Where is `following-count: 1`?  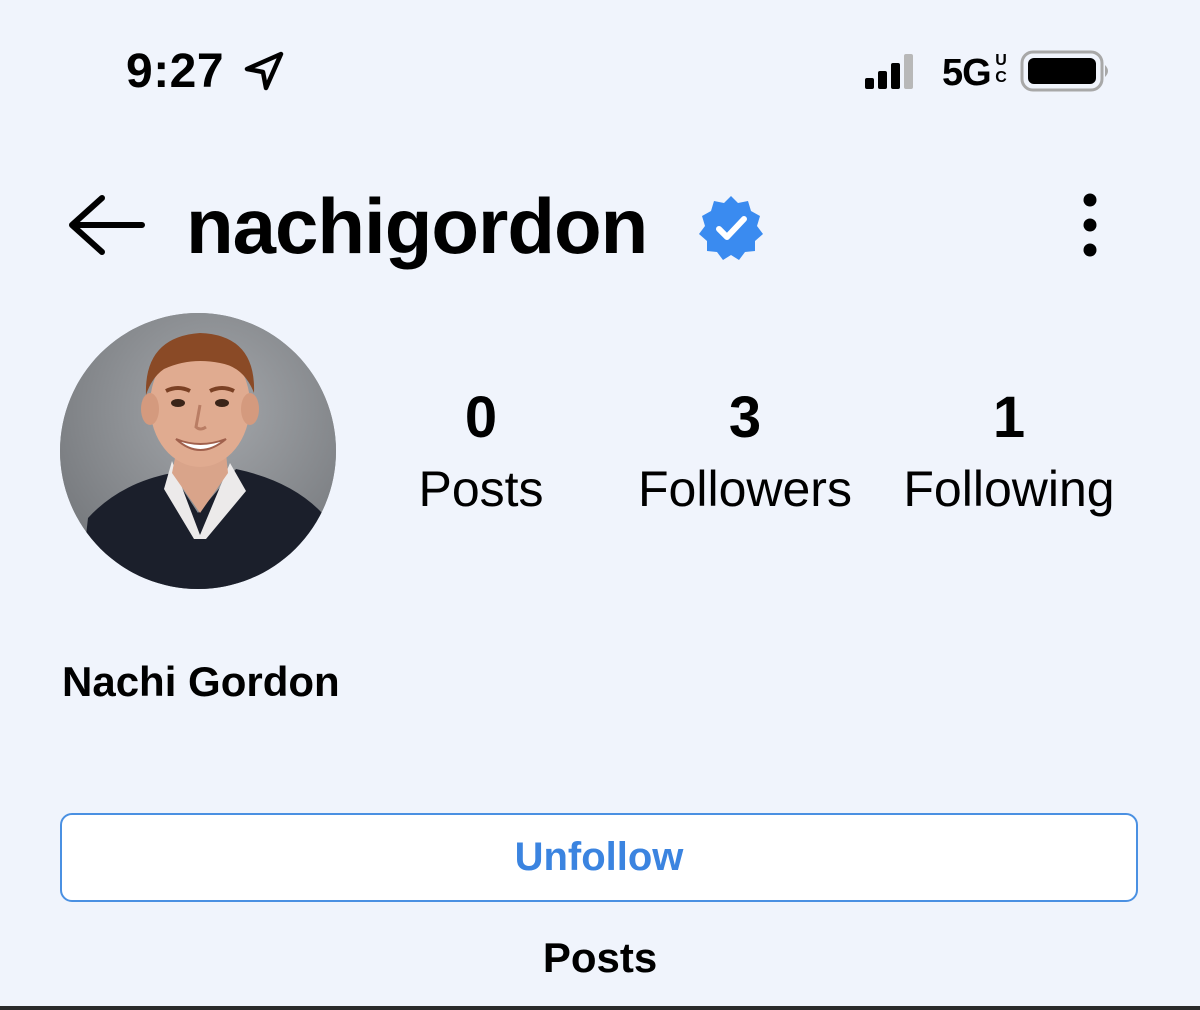
following-count: 1 is located at coordinates (1009, 417).